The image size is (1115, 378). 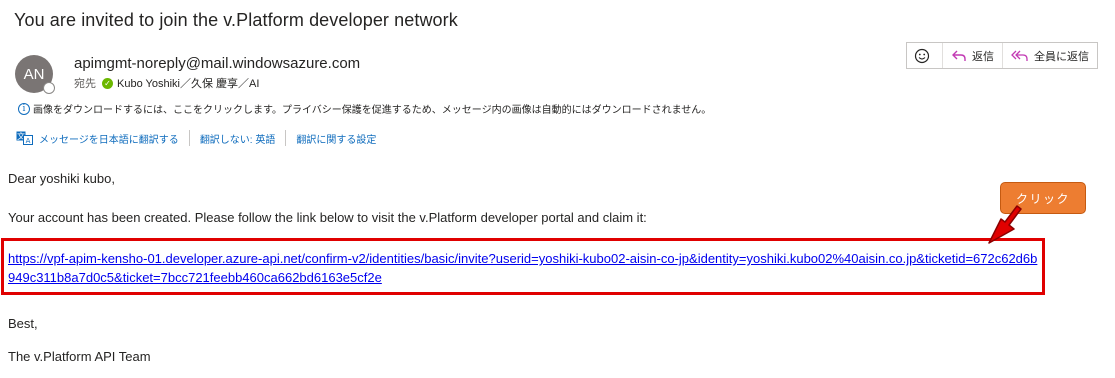 What do you see at coordinates (109, 138) in the screenshot?
I see `translate-link: メッセージを日本語に翻訳する` at bounding box center [109, 138].